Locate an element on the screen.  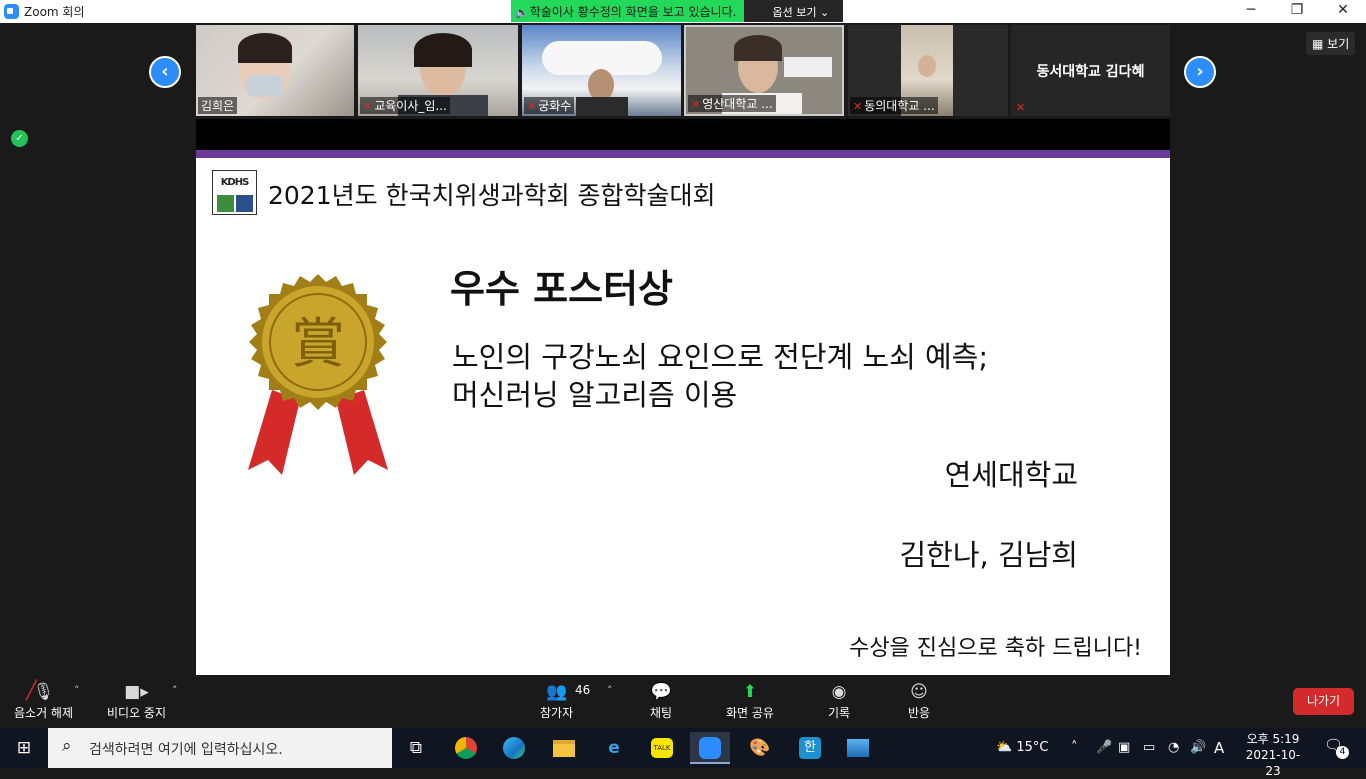
viewing-share-notice: 🔈학술이사 황수정의 화면을 보고 있습니다. is located at coordinates (628, 11).